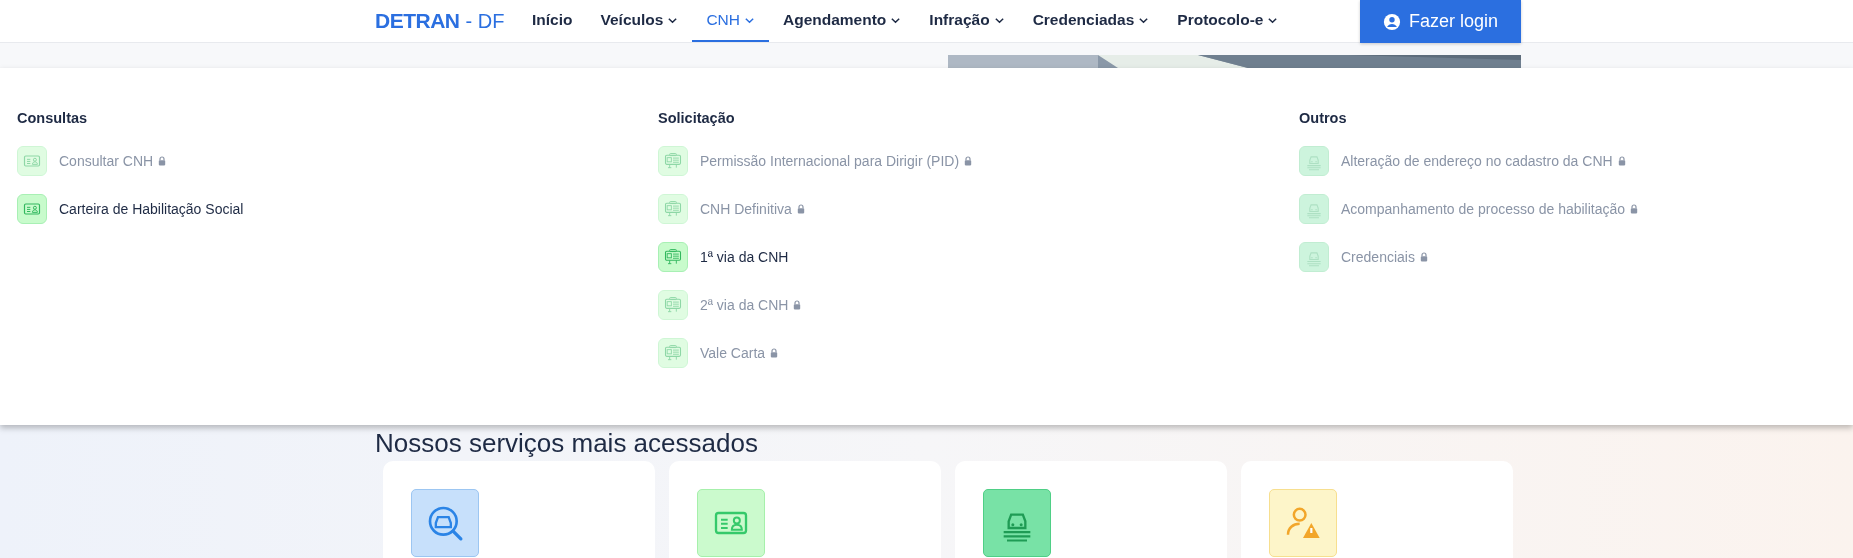 The image size is (1853, 558). Describe the element at coordinates (731, 209) in the screenshot. I see `menu-item: CNH Definitiva` at that location.